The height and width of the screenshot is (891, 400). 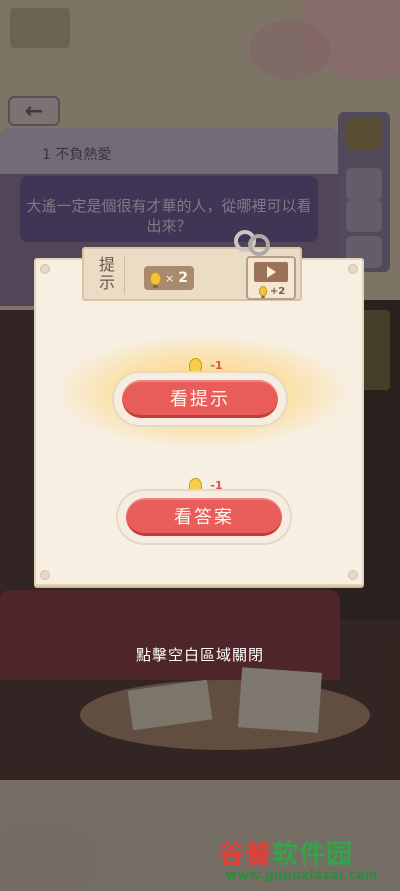 What do you see at coordinates (277, 291) in the screenshot?
I see `video-reward-text: +2` at bounding box center [277, 291].